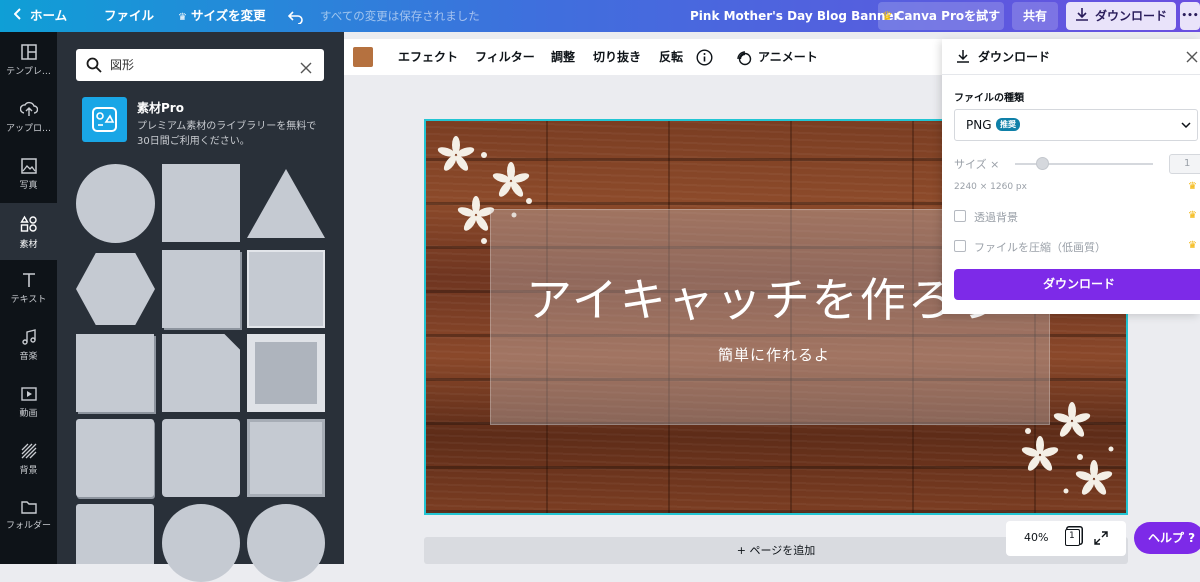 This screenshot has height=582, width=1200. I want to click on subheadline-text: 簡単に作れるよ, so click(774, 354).